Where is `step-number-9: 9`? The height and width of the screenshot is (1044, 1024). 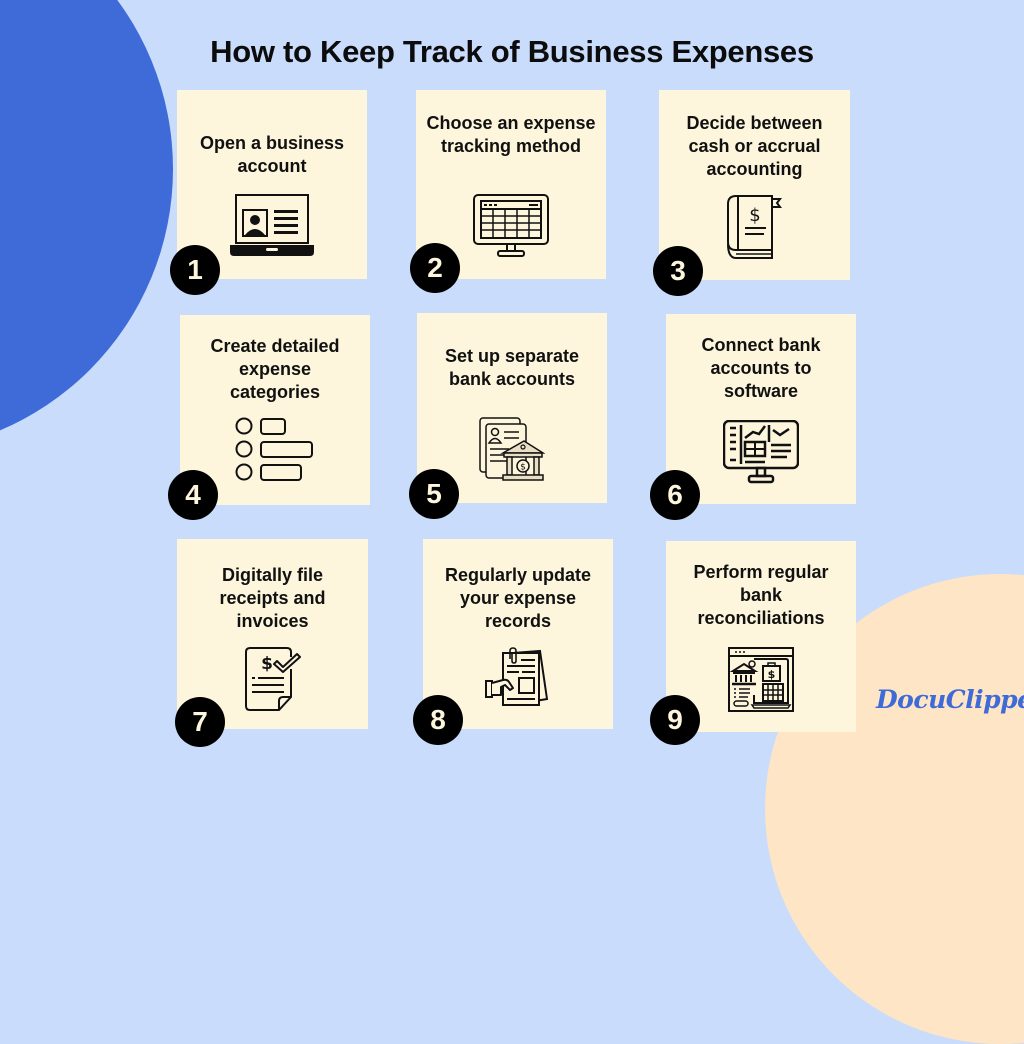
step-number-9: 9 is located at coordinates (675, 720).